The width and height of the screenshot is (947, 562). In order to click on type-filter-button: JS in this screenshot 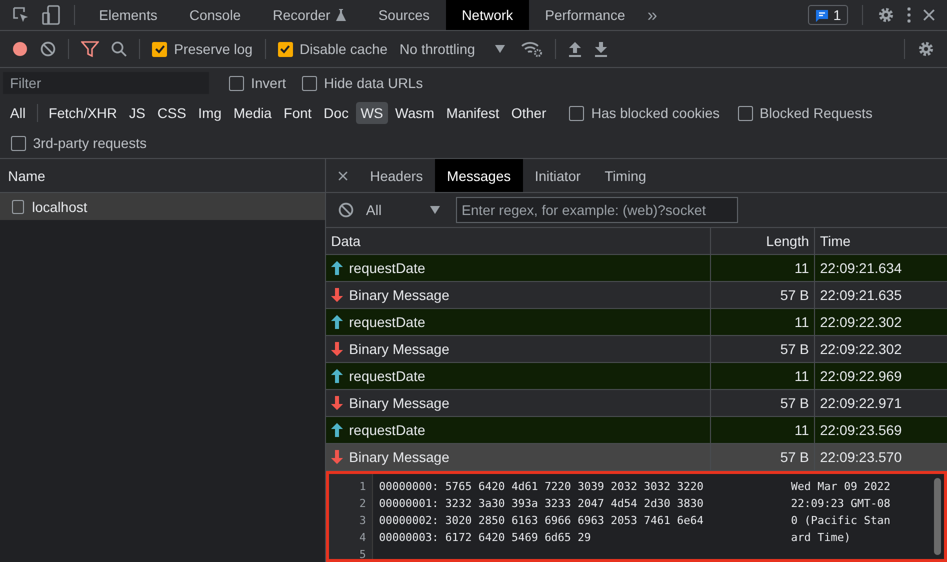, I will do `click(137, 113)`.